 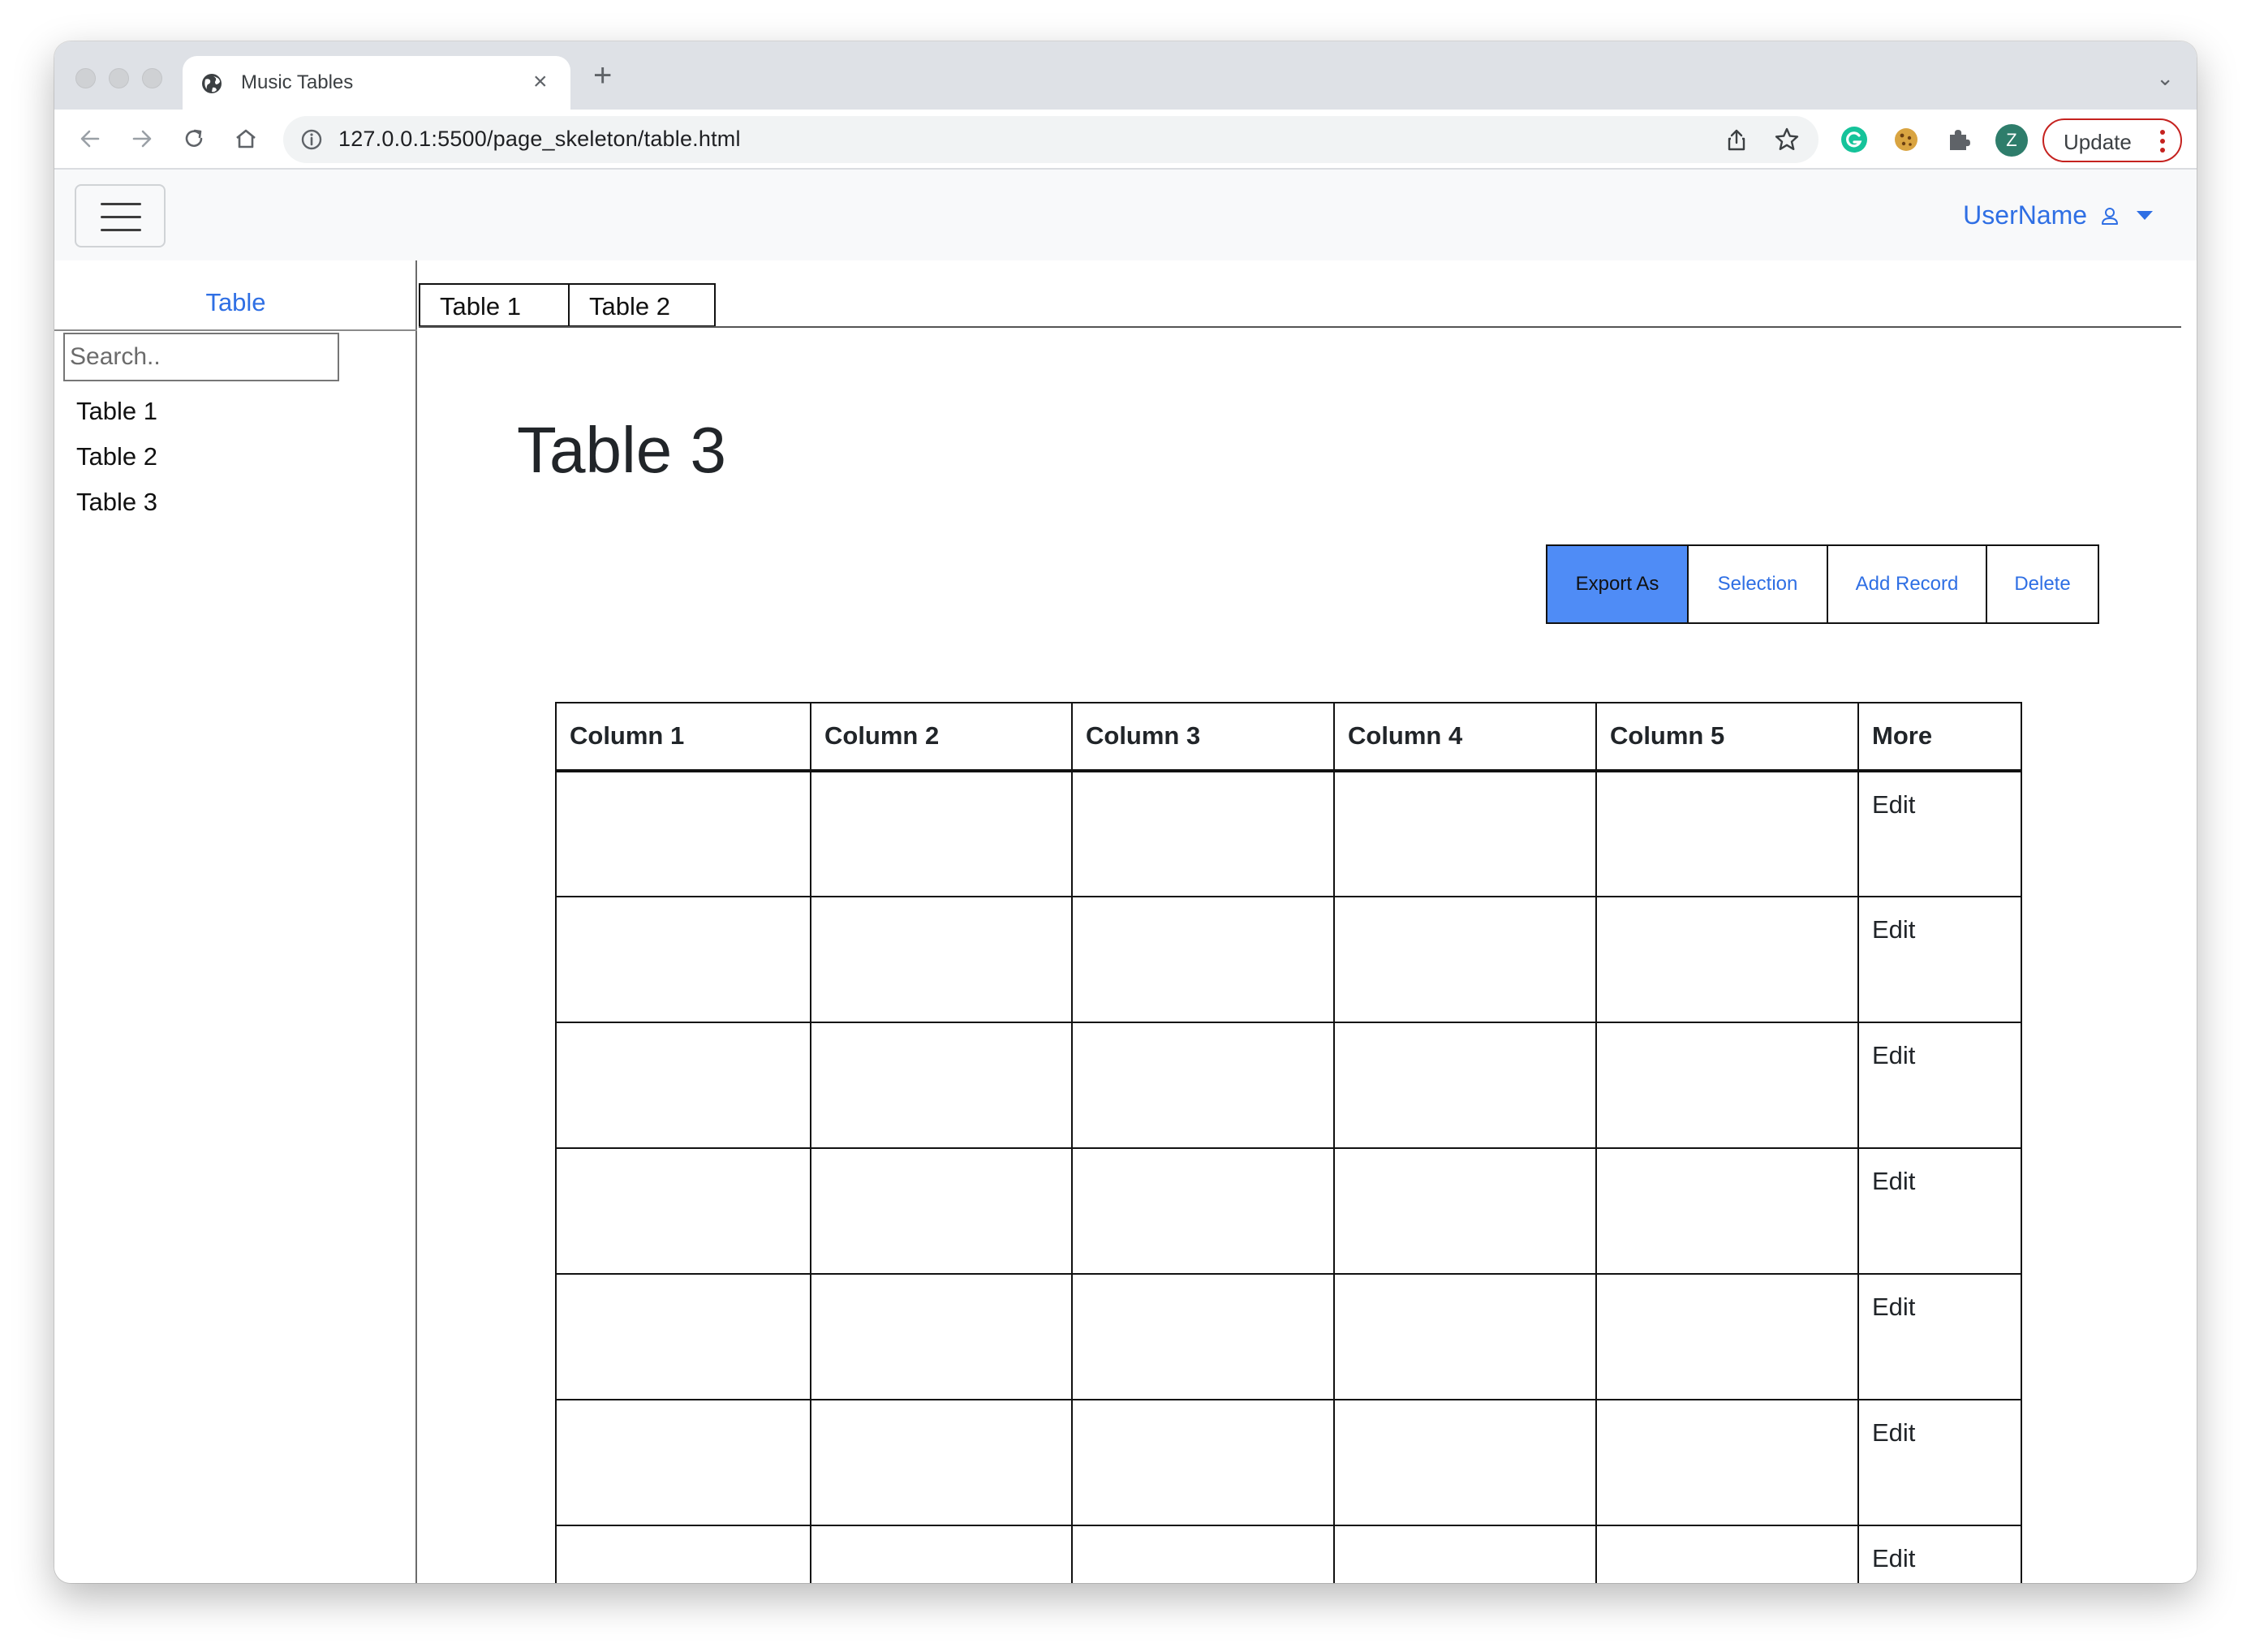 I want to click on url-text: 127.0.0.1:5500/page_skeleton/table.html, so click(x=539, y=139).